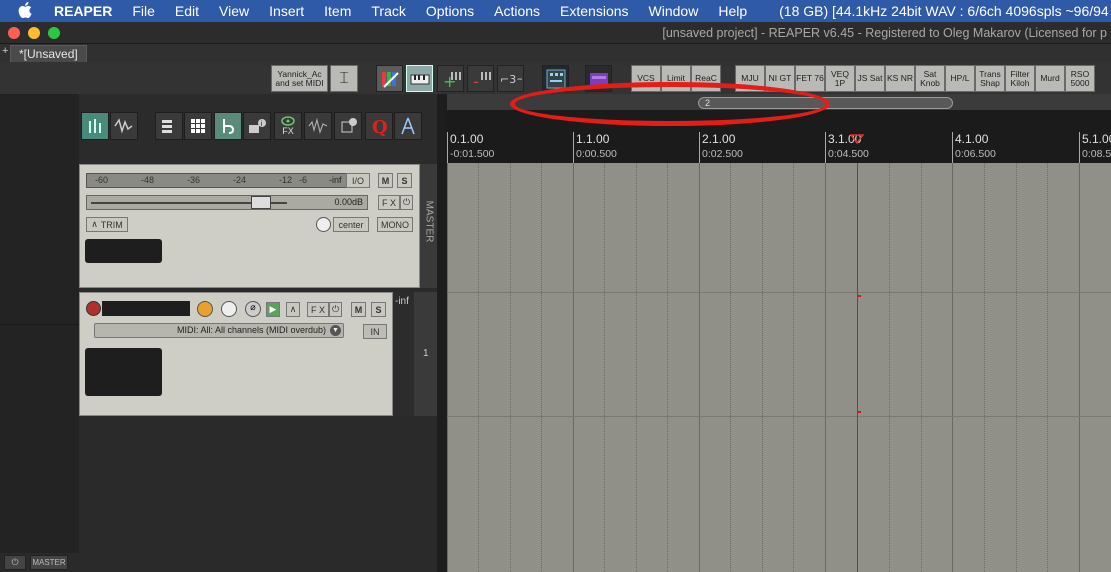  Describe the element at coordinates (257, 126) in the screenshot. I see `video-info-icon: i` at that location.